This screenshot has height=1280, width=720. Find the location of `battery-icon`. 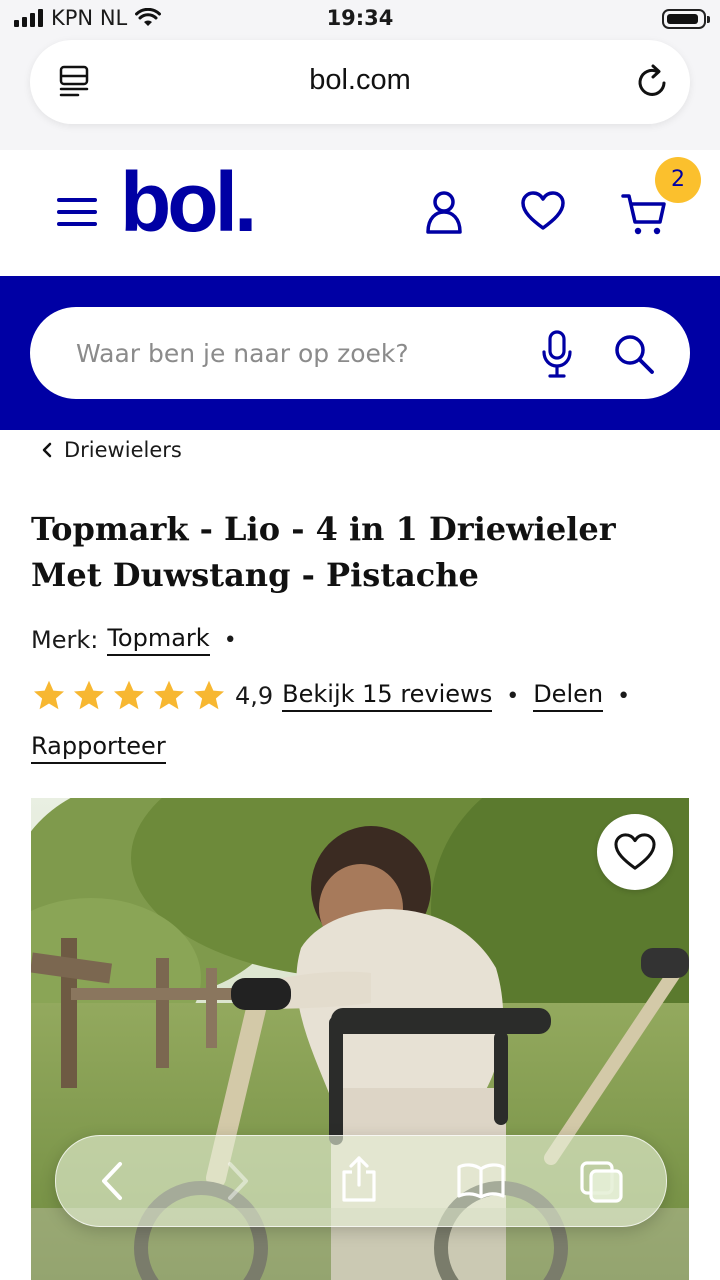

battery-icon is located at coordinates (686, 19).